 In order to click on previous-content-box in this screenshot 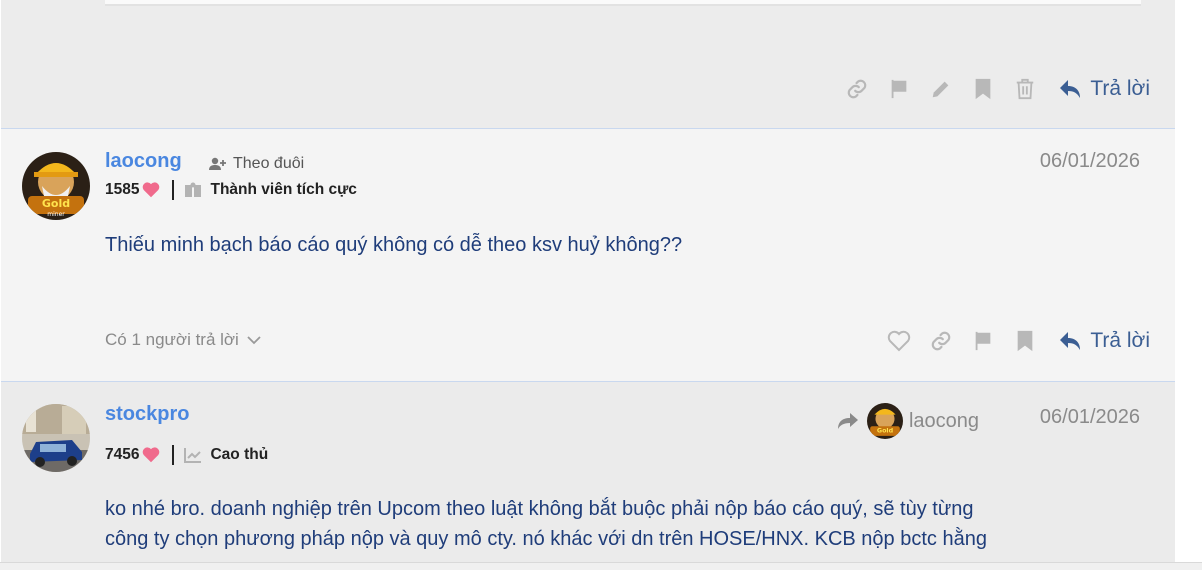, I will do `click(623, 3)`.